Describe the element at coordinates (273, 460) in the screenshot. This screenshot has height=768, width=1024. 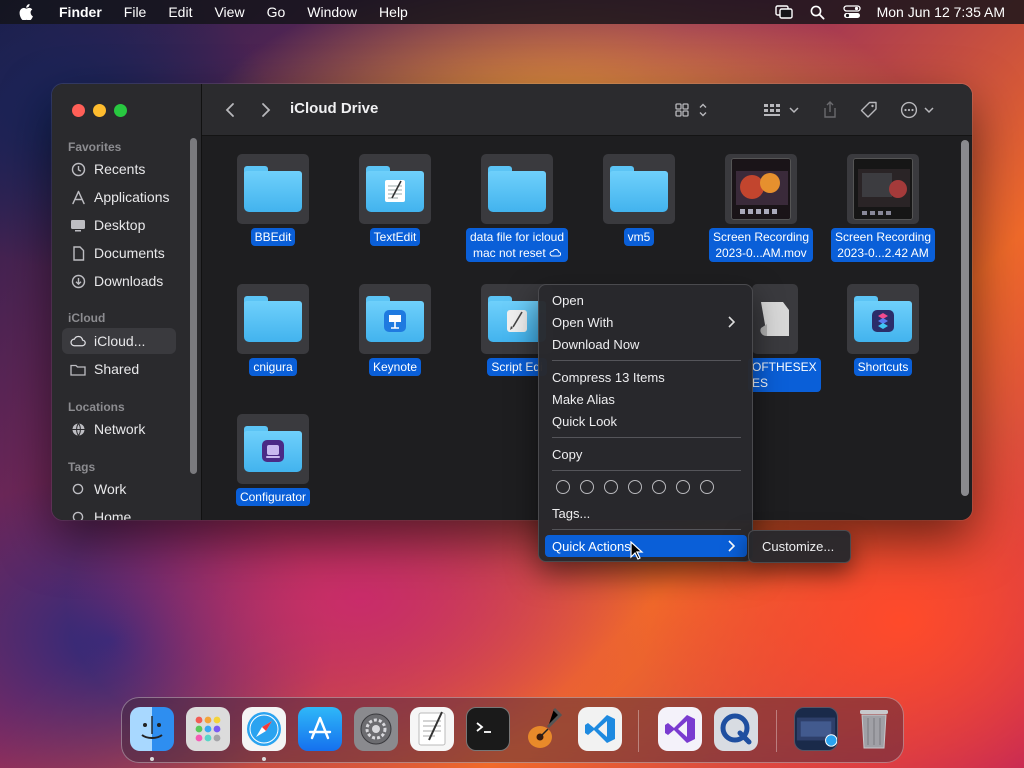
I see `file-item-configurator: Configurator` at that location.